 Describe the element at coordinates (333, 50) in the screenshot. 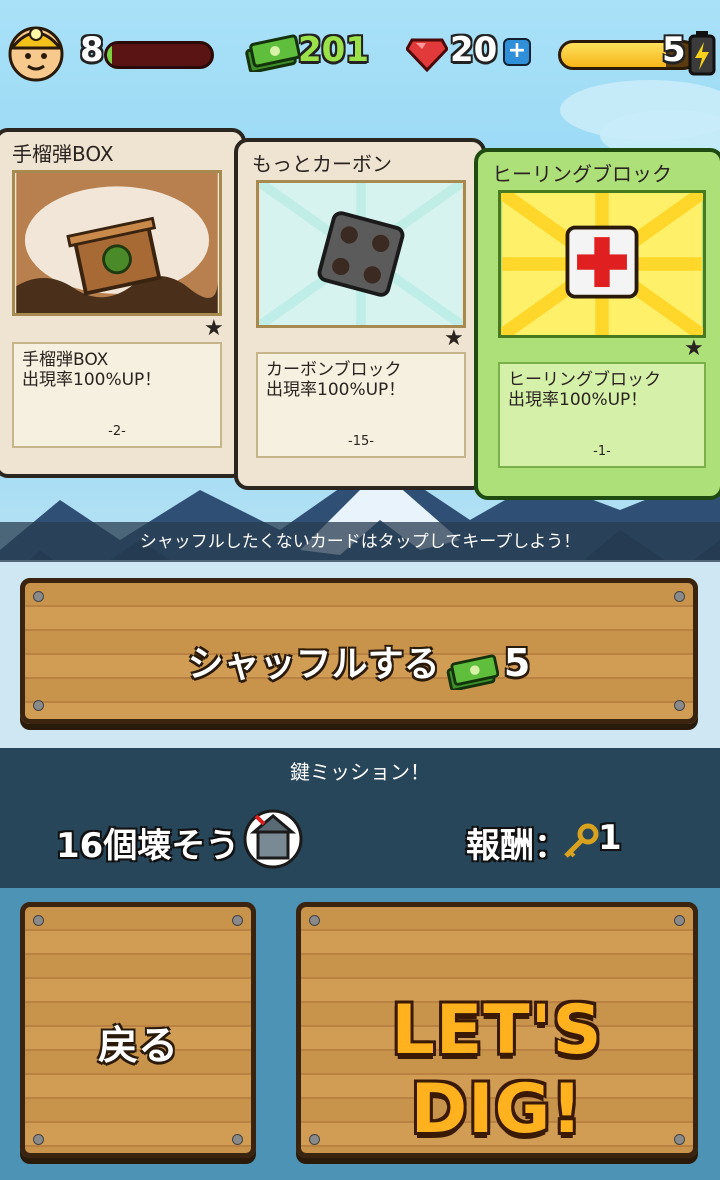

I see `money-count: 201` at that location.